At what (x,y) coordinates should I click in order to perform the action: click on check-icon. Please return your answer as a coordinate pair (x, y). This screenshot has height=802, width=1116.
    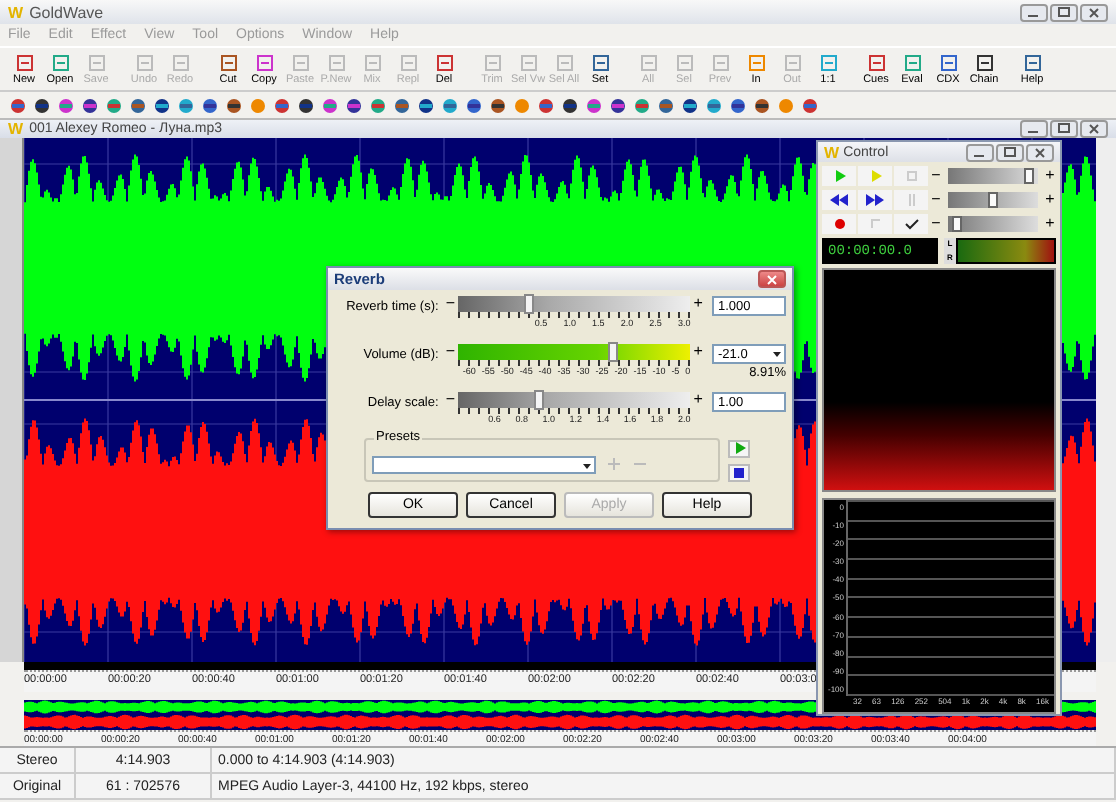
    Looking at the image, I should click on (911, 223).